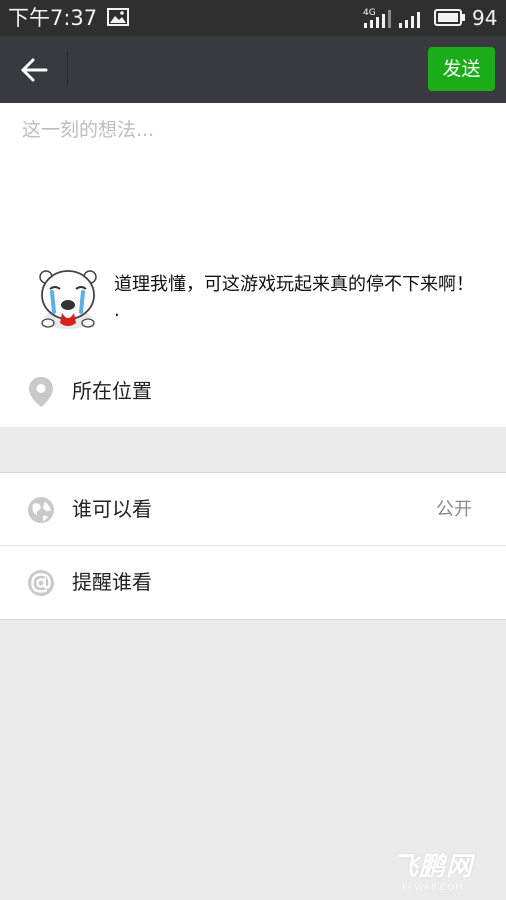  Describe the element at coordinates (118, 17) in the screenshot. I see `image-icon` at that location.